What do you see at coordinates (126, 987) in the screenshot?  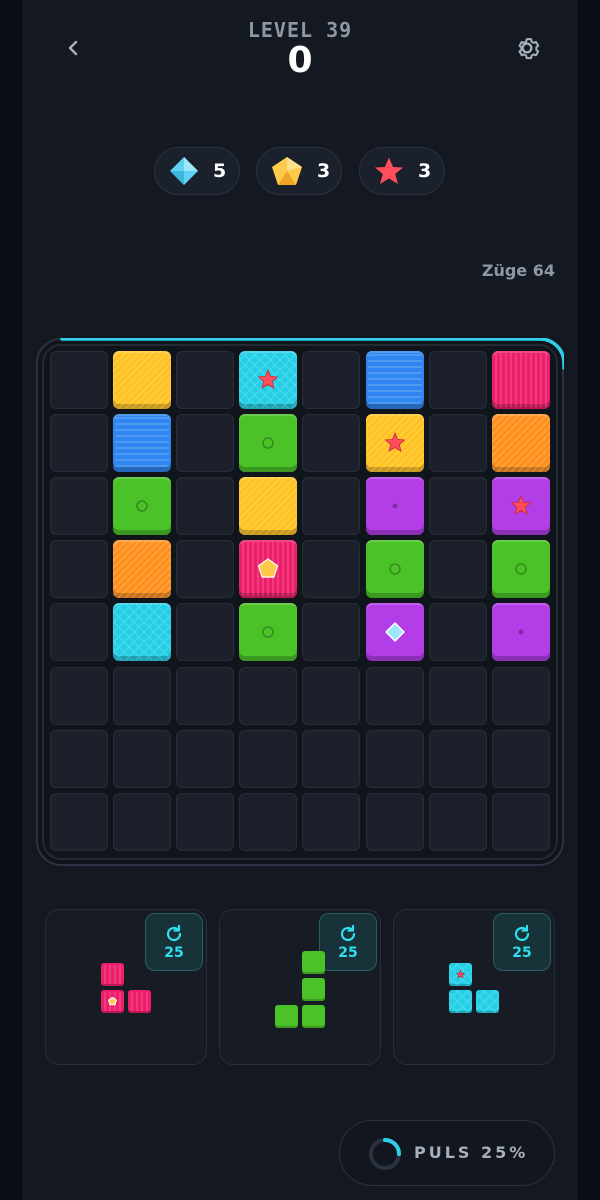 I see `piece-slot-1: 25` at bounding box center [126, 987].